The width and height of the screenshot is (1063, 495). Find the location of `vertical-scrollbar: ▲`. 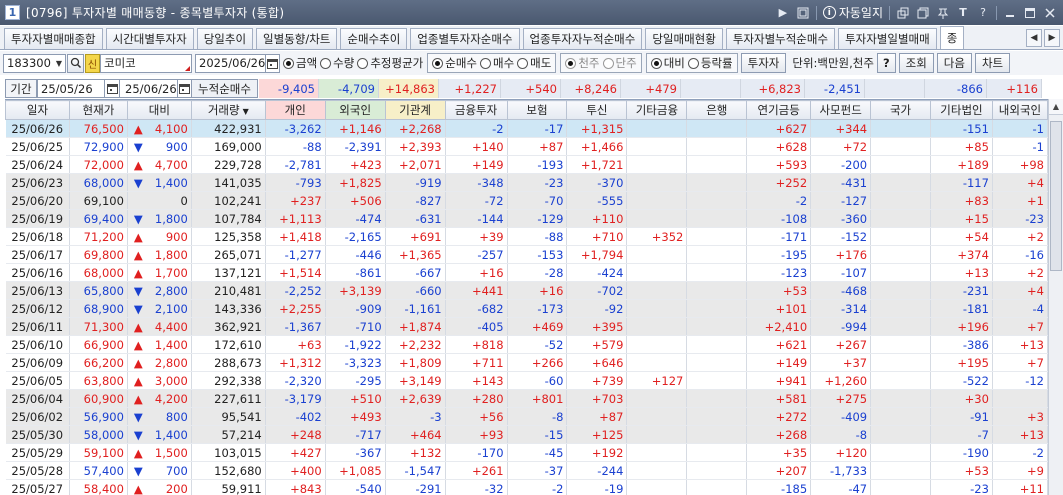

vertical-scrollbar: ▲ is located at coordinates (1055, 297).